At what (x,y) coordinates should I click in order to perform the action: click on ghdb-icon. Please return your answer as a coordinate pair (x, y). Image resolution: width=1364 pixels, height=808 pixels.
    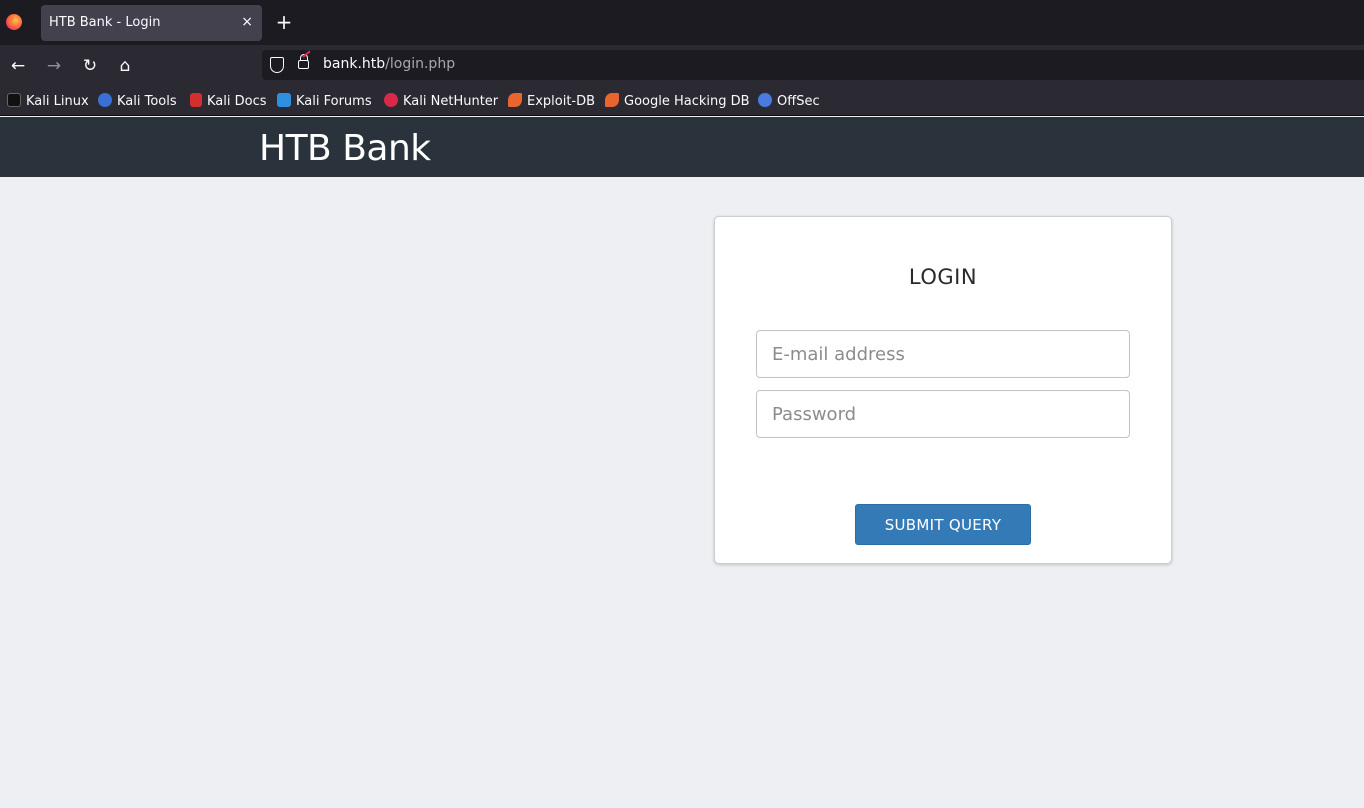
    Looking at the image, I should click on (612, 100).